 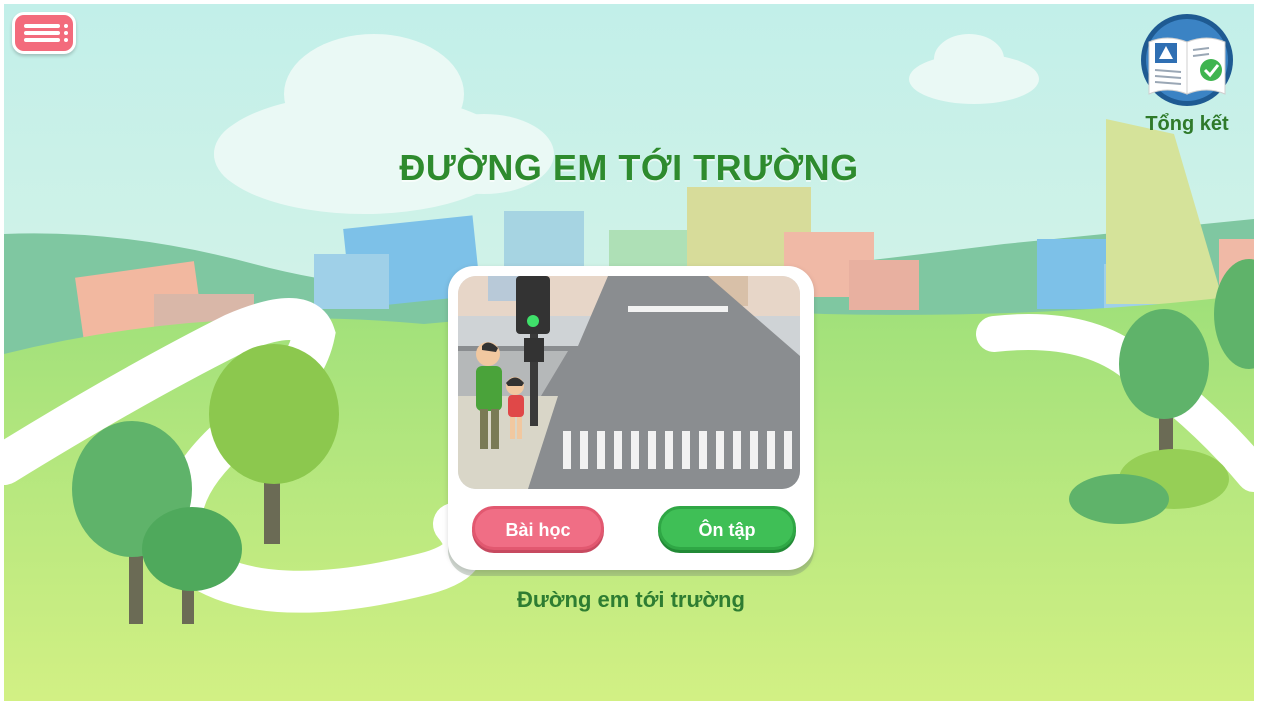 I want to click on open-book-icon, so click(x=1187, y=60).